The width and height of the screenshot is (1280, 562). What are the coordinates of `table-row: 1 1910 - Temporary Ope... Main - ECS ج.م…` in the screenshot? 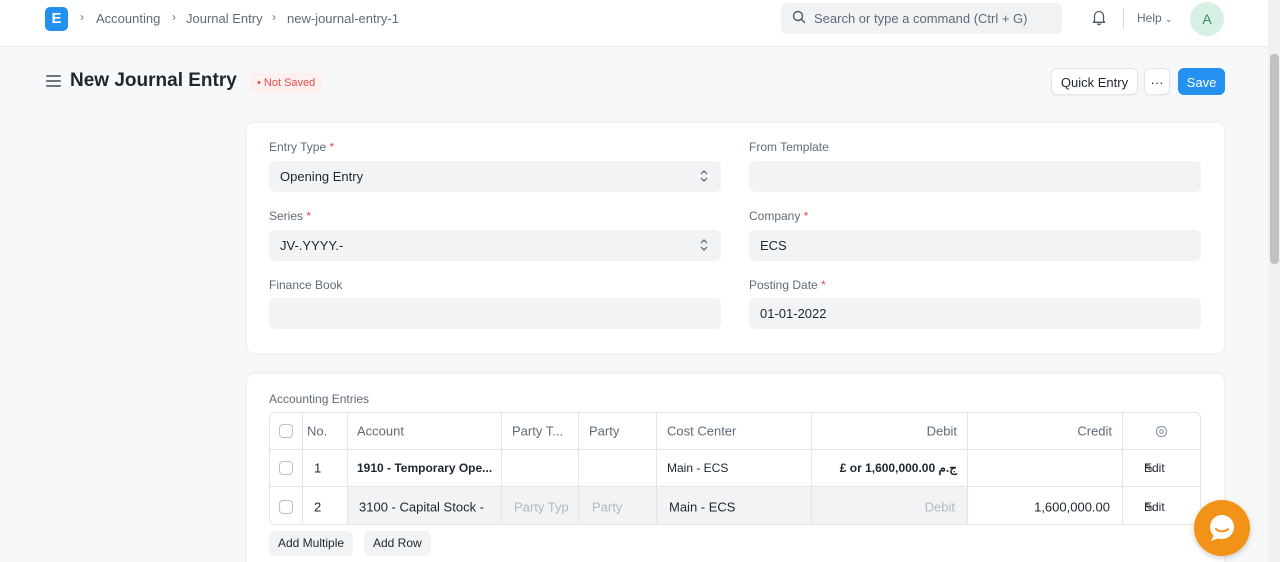 It's located at (735, 468).